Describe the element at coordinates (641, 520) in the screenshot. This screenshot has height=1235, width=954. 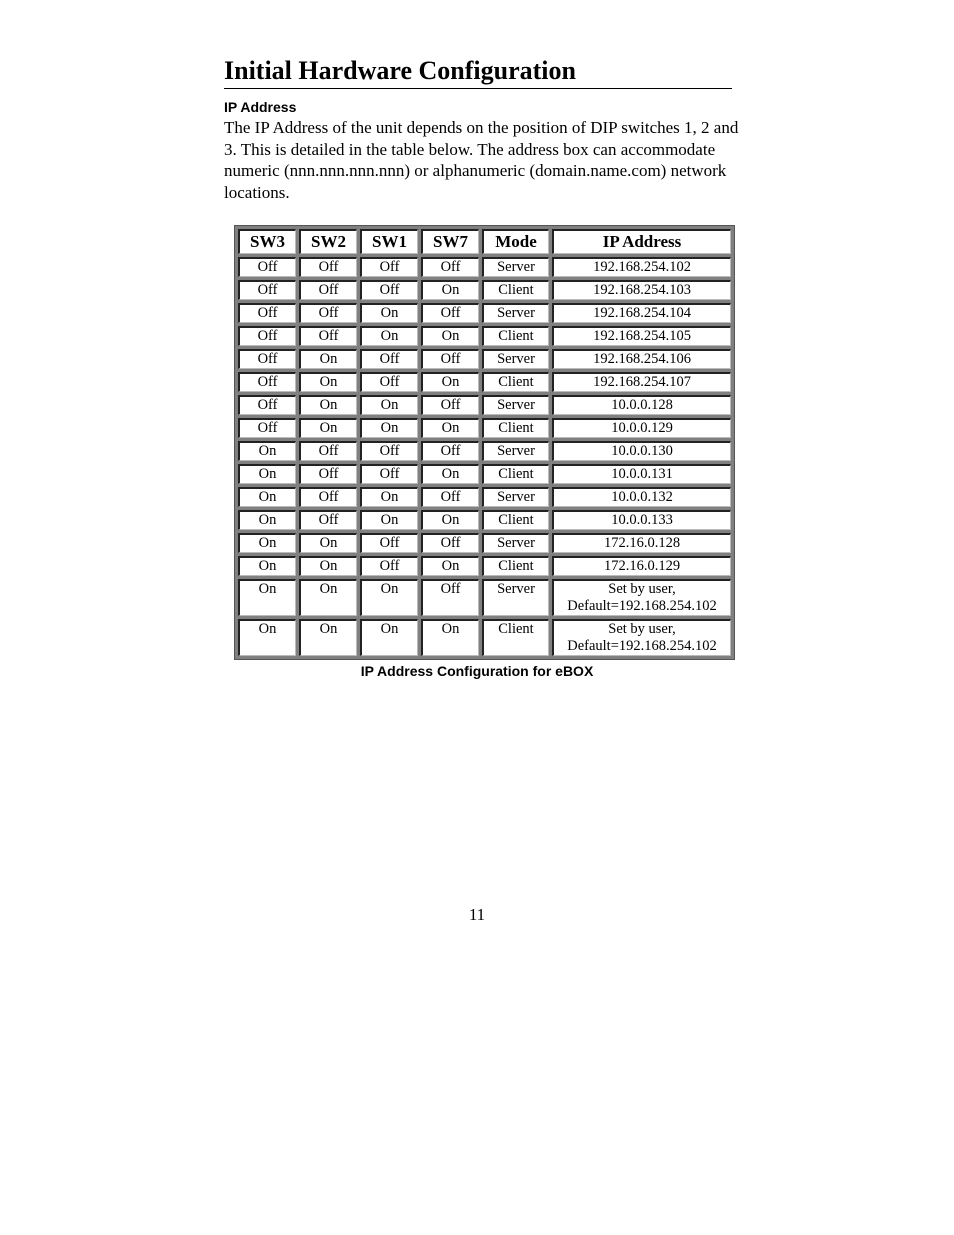
I see `cell-ip-address: 10.0.0.133` at that location.